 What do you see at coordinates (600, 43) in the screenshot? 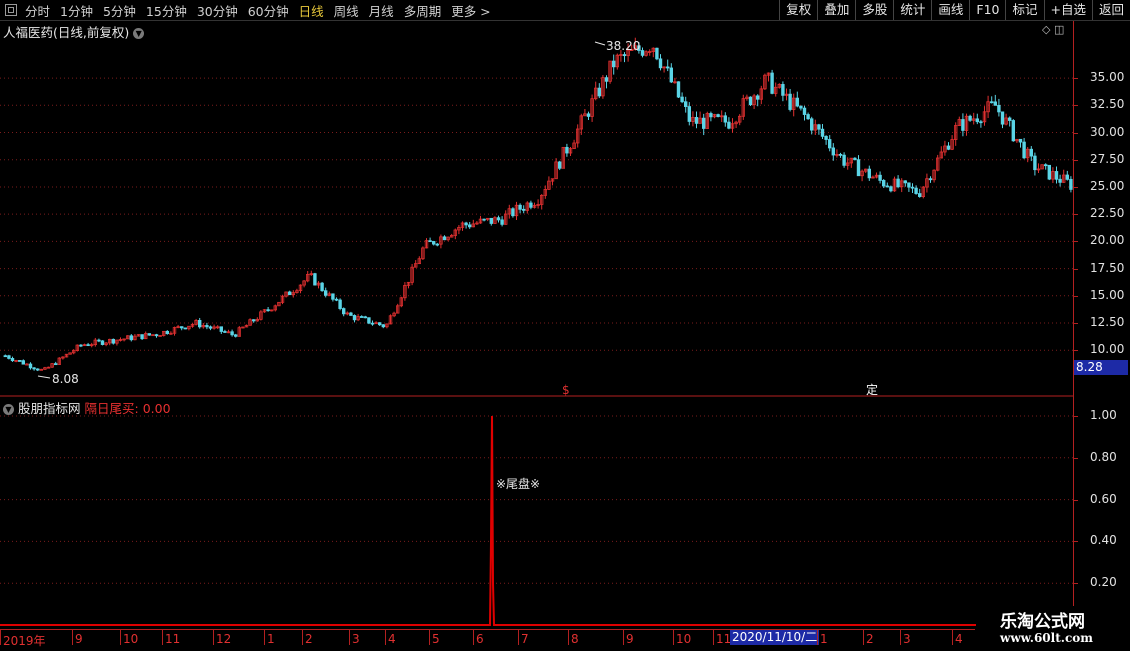
I see `high-pointer` at bounding box center [600, 43].